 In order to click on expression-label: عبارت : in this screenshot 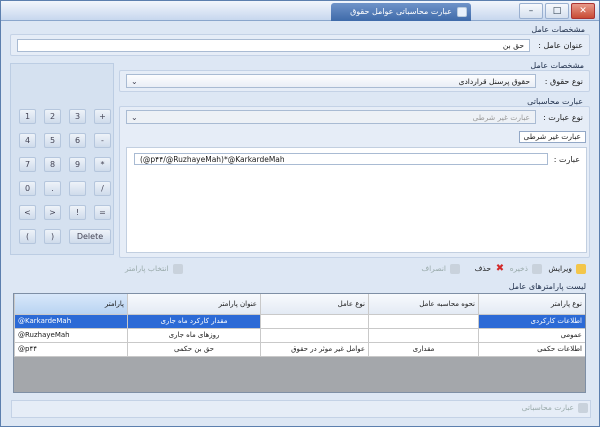, I will do `click(566, 159)`.